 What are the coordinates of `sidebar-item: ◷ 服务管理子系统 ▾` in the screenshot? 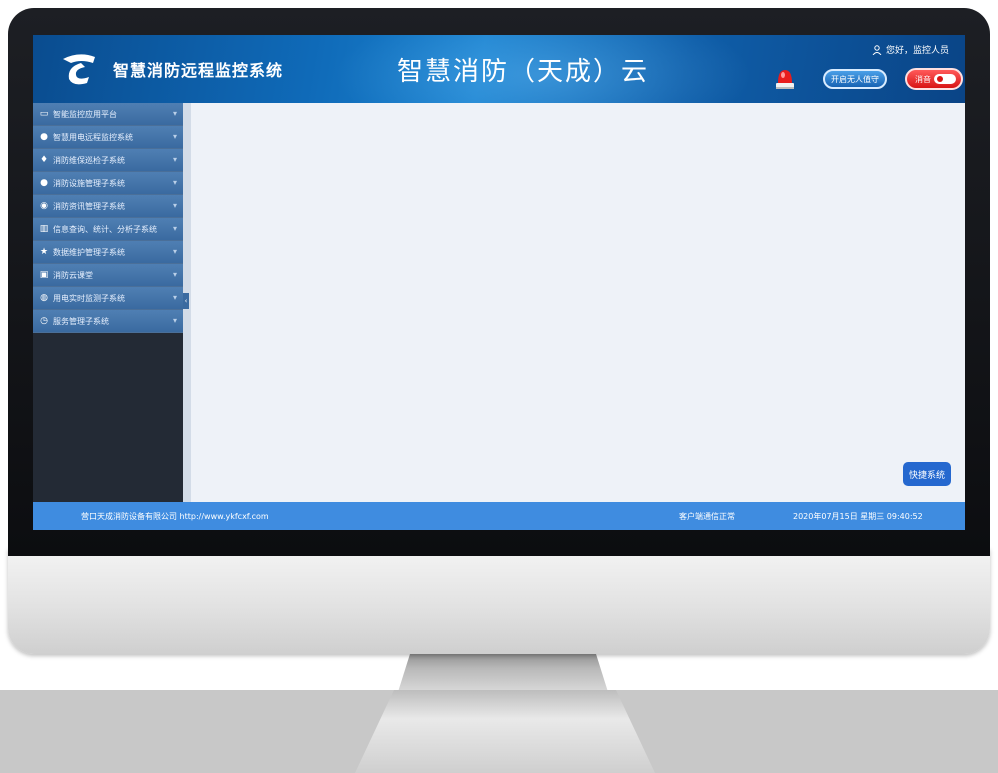 It's located at (108, 321).